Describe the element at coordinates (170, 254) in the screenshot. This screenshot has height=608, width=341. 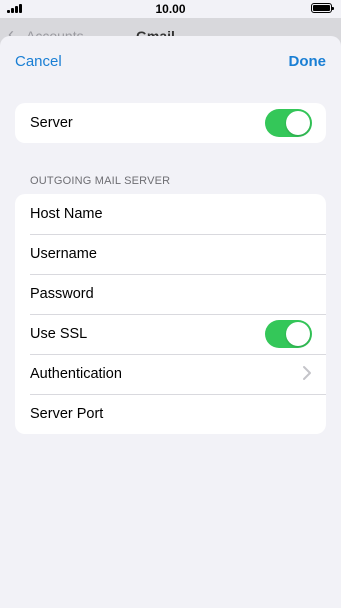
I see `username-field: Username` at that location.